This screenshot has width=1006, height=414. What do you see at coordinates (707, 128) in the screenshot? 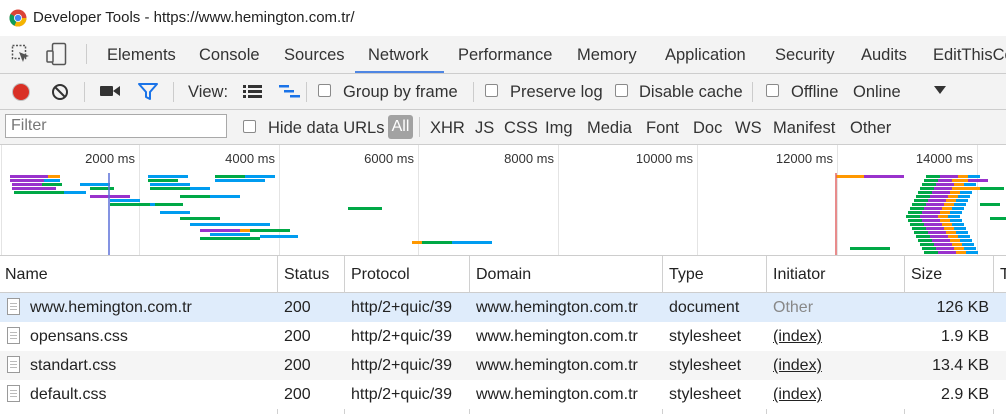
I see `type-filter-doc: Doc` at bounding box center [707, 128].